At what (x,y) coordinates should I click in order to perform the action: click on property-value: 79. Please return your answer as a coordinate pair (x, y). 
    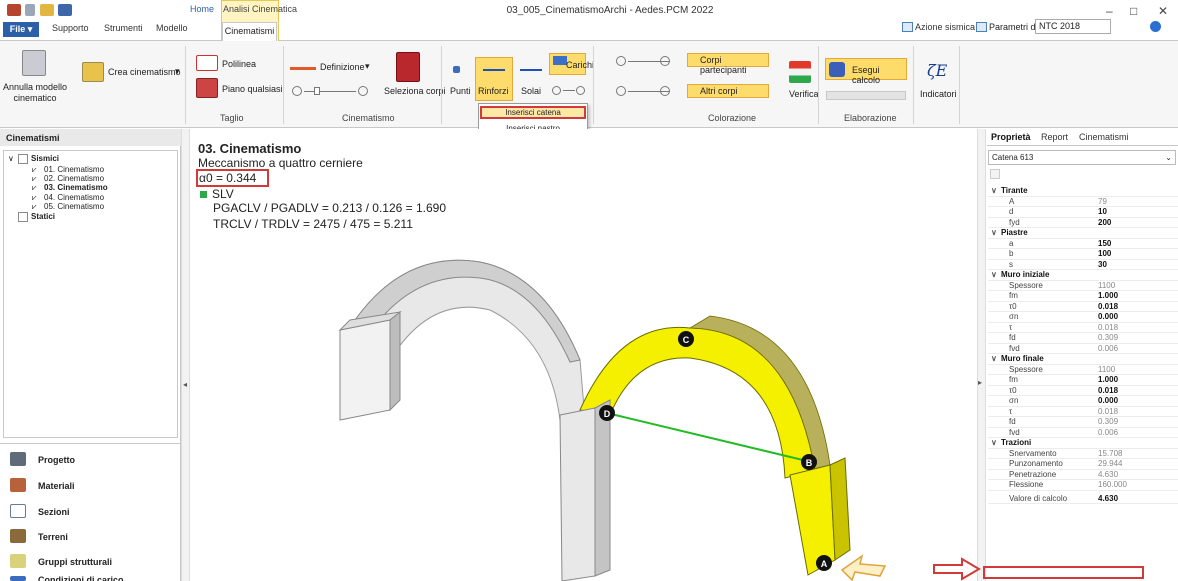
    Looking at the image, I should click on (1102, 202).